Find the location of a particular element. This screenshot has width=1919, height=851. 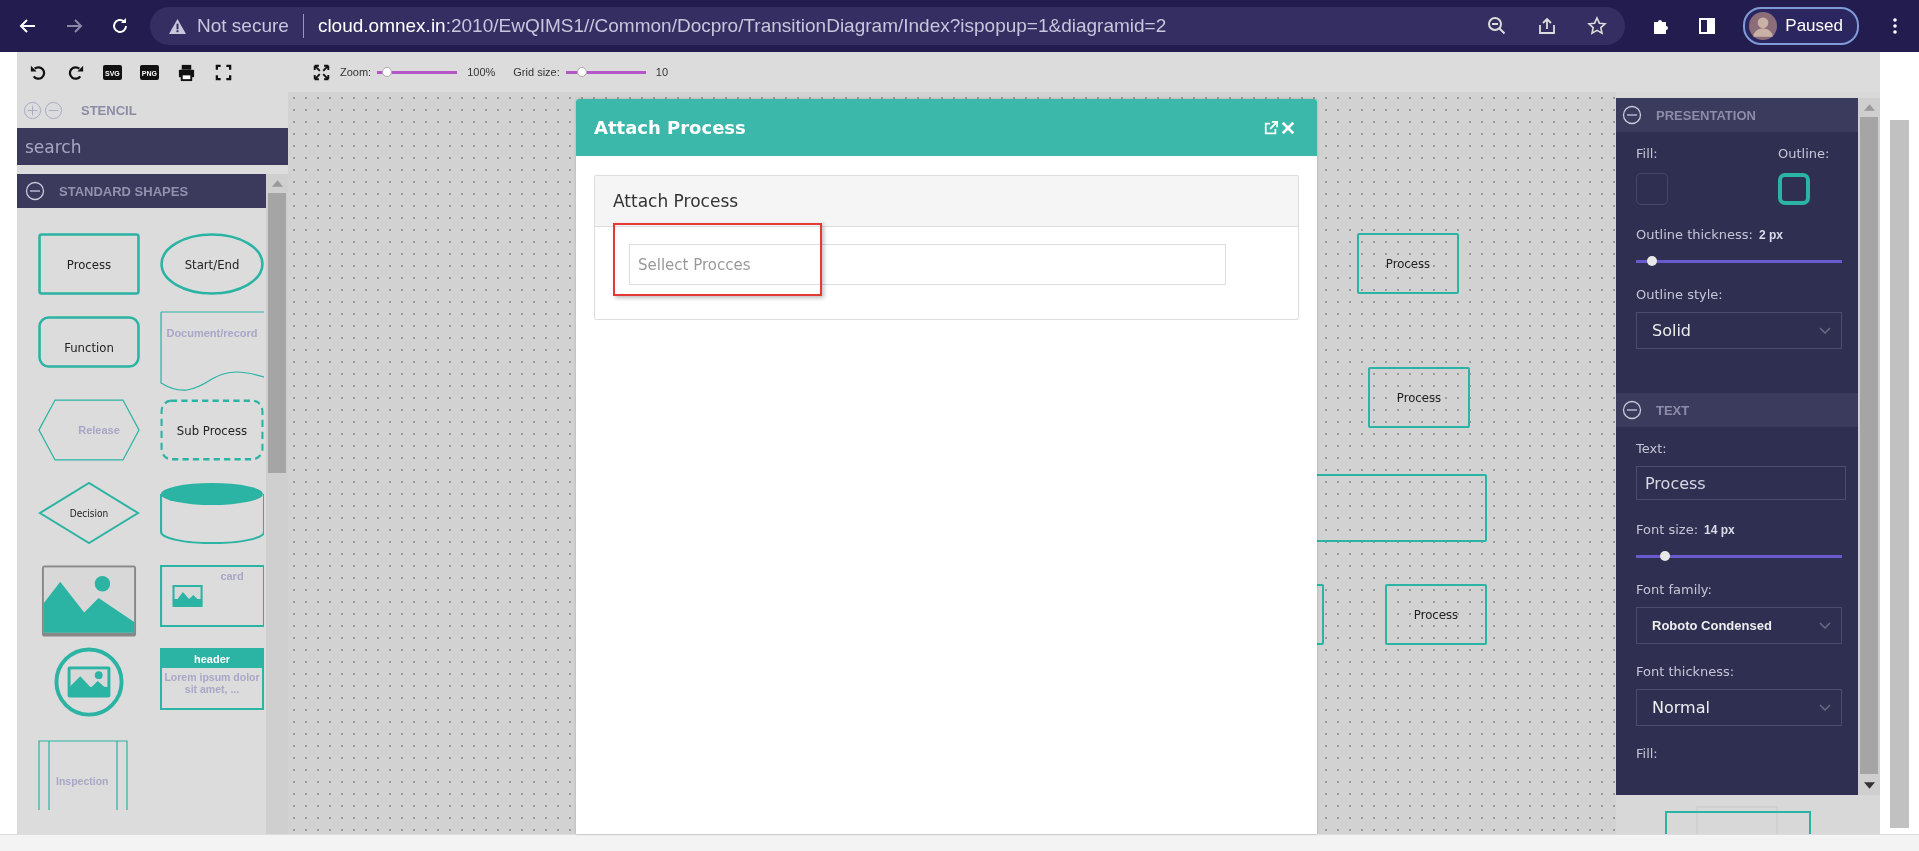

shape-label: Start/End is located at coordinates (212, 264).